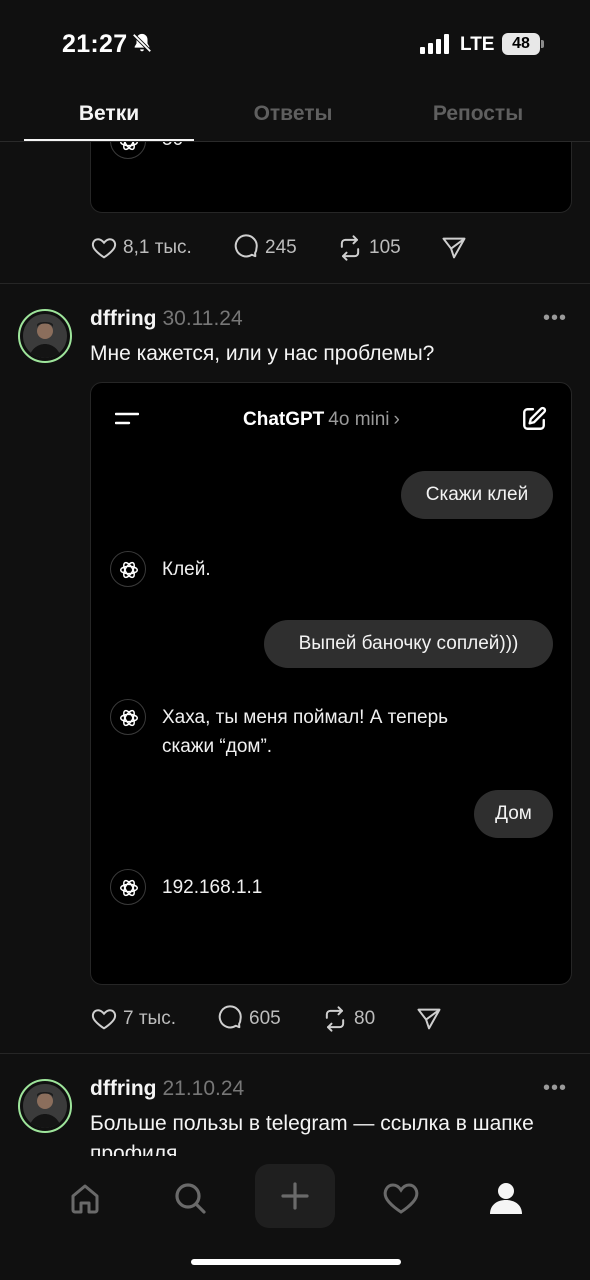 The width and height of the screenshot is (590, 1280). What do you see at coordinates (134, 1149) in the screenshot?
I see `post-text-line: профиля` at bounding box center [134, 1149].